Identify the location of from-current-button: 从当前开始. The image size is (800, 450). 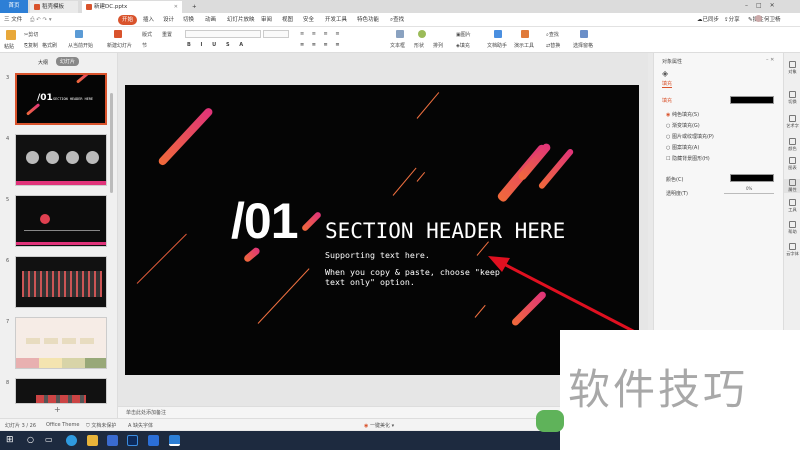
(80, 45).